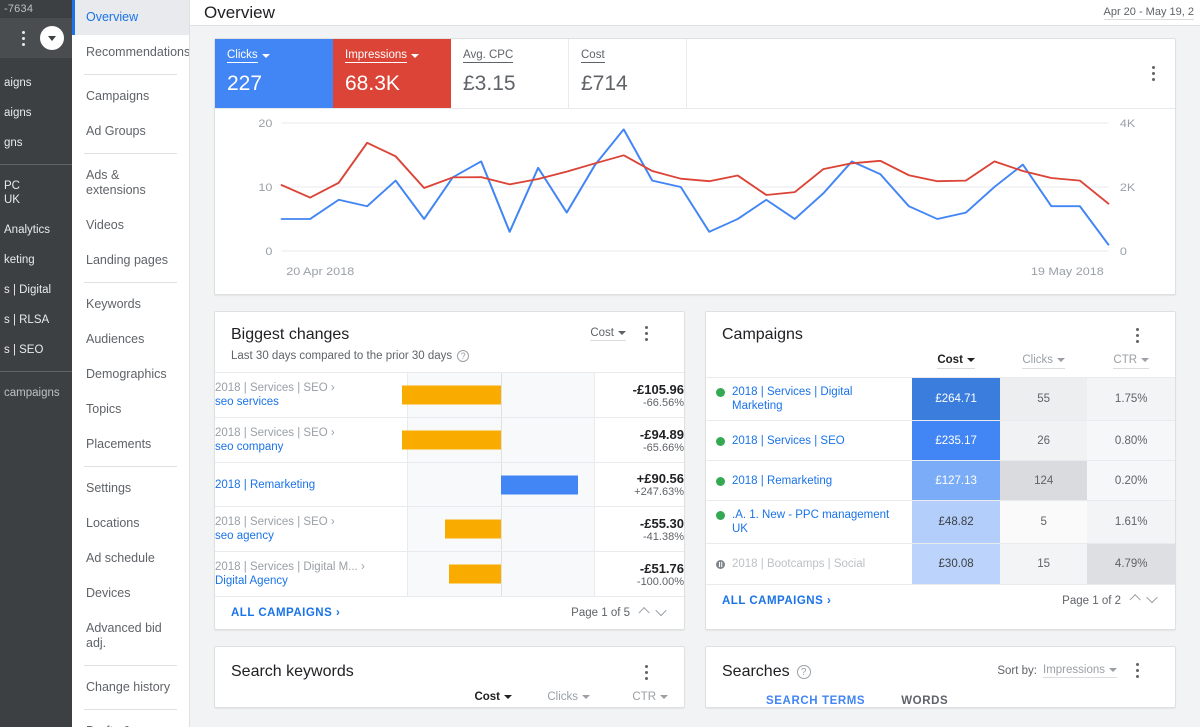 This screenshot has height=727, width=1200. What do you see at coordinates (23, 38) in the screenshot?
I see `rail-more-icon` at bounding box center [23, 38].